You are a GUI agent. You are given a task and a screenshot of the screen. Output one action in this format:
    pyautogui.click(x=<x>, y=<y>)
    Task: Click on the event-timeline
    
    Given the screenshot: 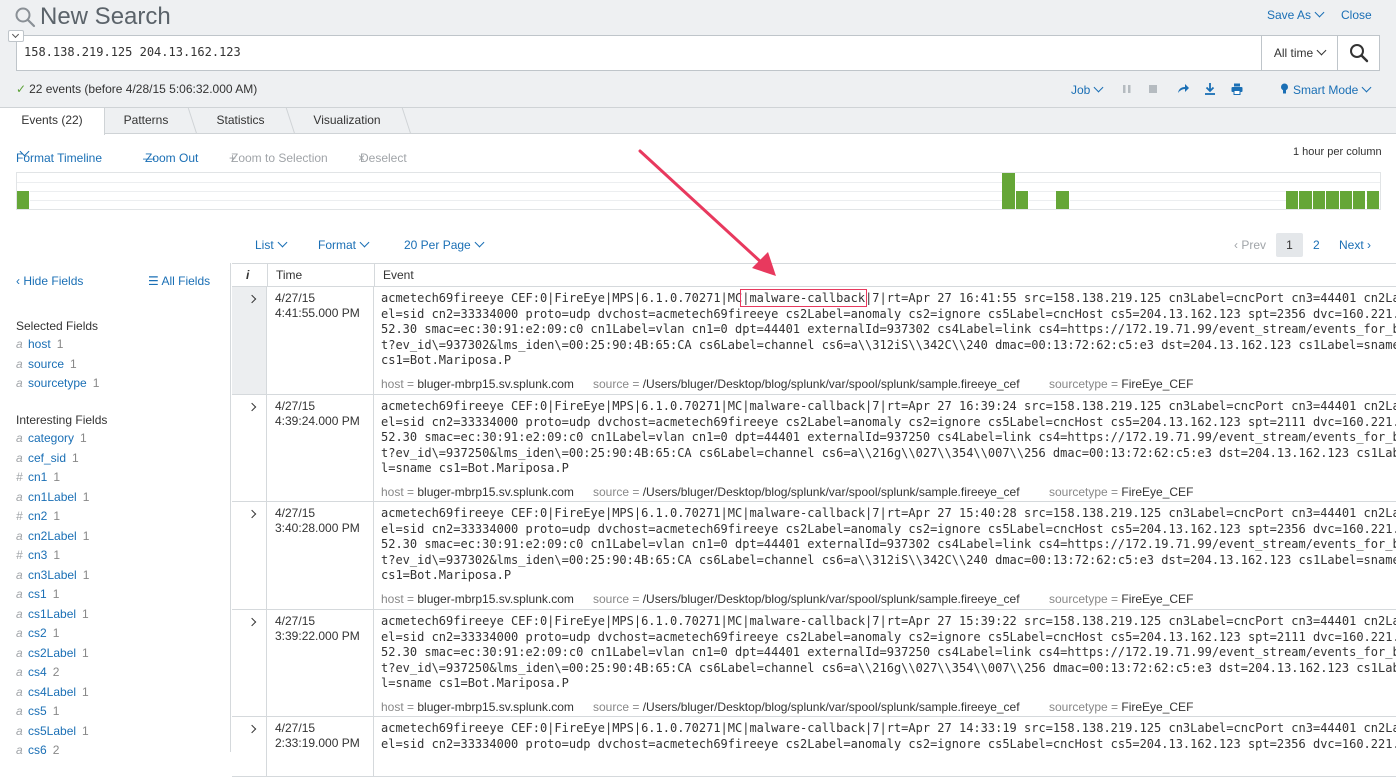 What is the action you would take?
    pyautogui.click(x=698, y=191)
    